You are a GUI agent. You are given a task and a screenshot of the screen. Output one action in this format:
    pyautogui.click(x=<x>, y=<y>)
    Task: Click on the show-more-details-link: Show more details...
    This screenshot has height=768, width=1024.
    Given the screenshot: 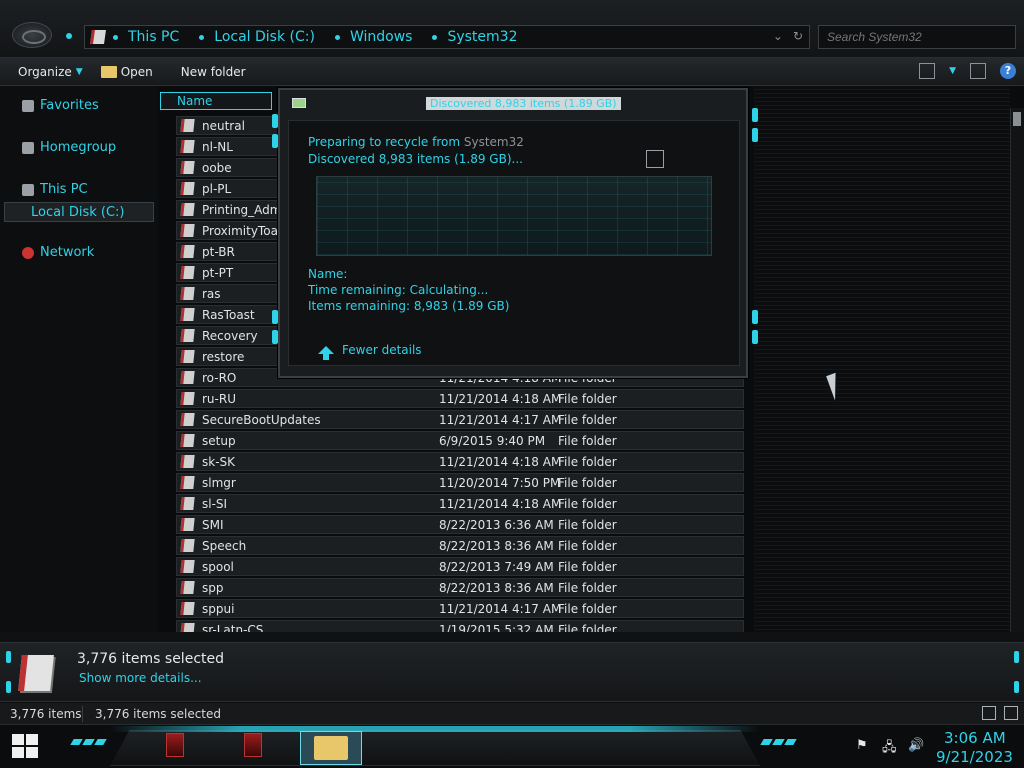 What is the action you would take?
    pyautogui.click(x=140, y=678)
    